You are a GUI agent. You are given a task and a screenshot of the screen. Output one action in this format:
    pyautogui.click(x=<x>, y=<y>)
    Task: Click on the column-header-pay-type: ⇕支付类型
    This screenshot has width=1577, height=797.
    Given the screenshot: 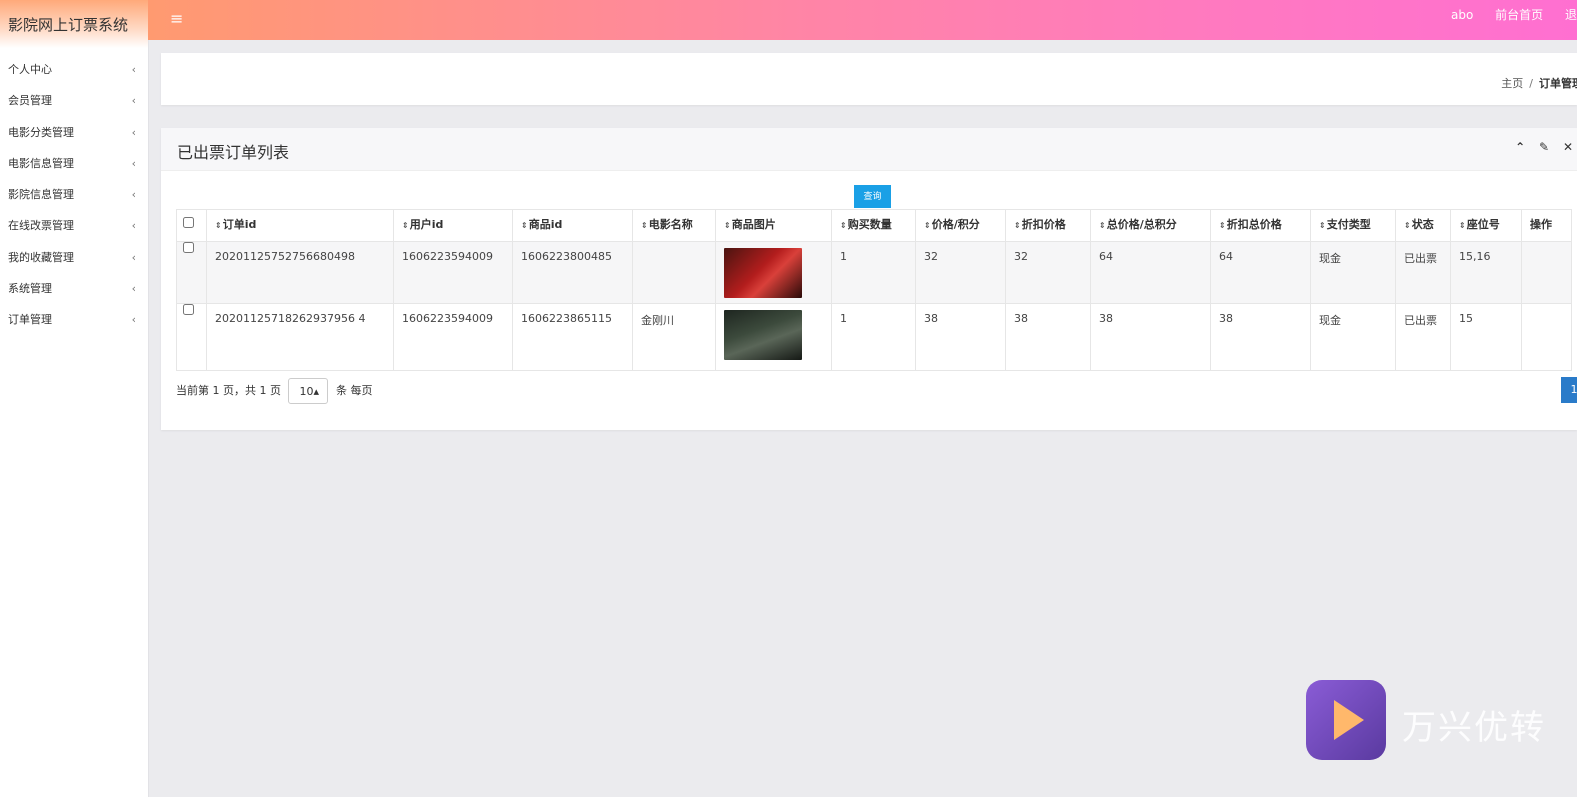 What is the action you would take?
    pyautogui.click(x=1353, y=225)
    